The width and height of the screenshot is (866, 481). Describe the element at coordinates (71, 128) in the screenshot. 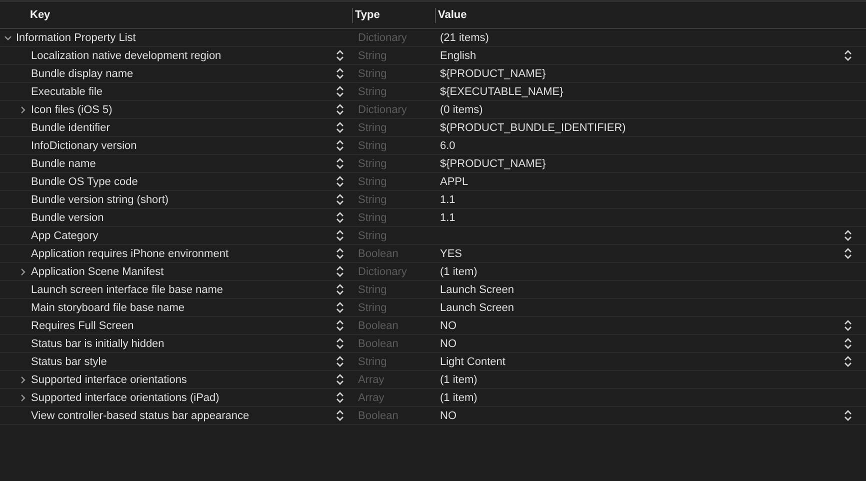

I see `key-text: Bundle identifier` at that location.